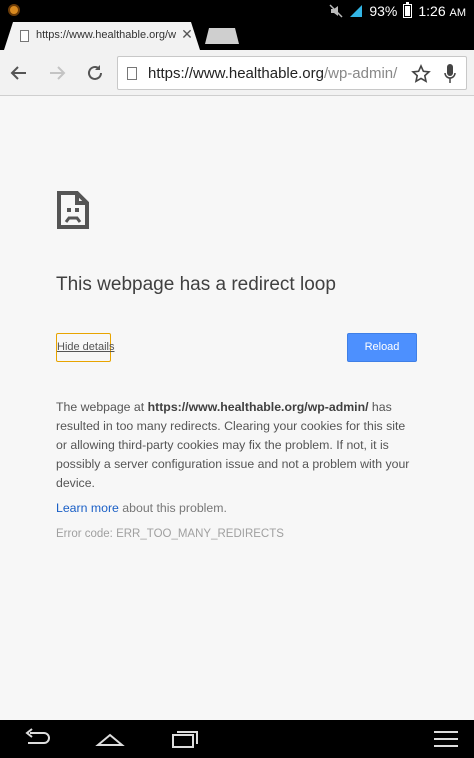 The image size is (474, 758). I want to click on learn-more-link: Learn more, so click(87, 508).